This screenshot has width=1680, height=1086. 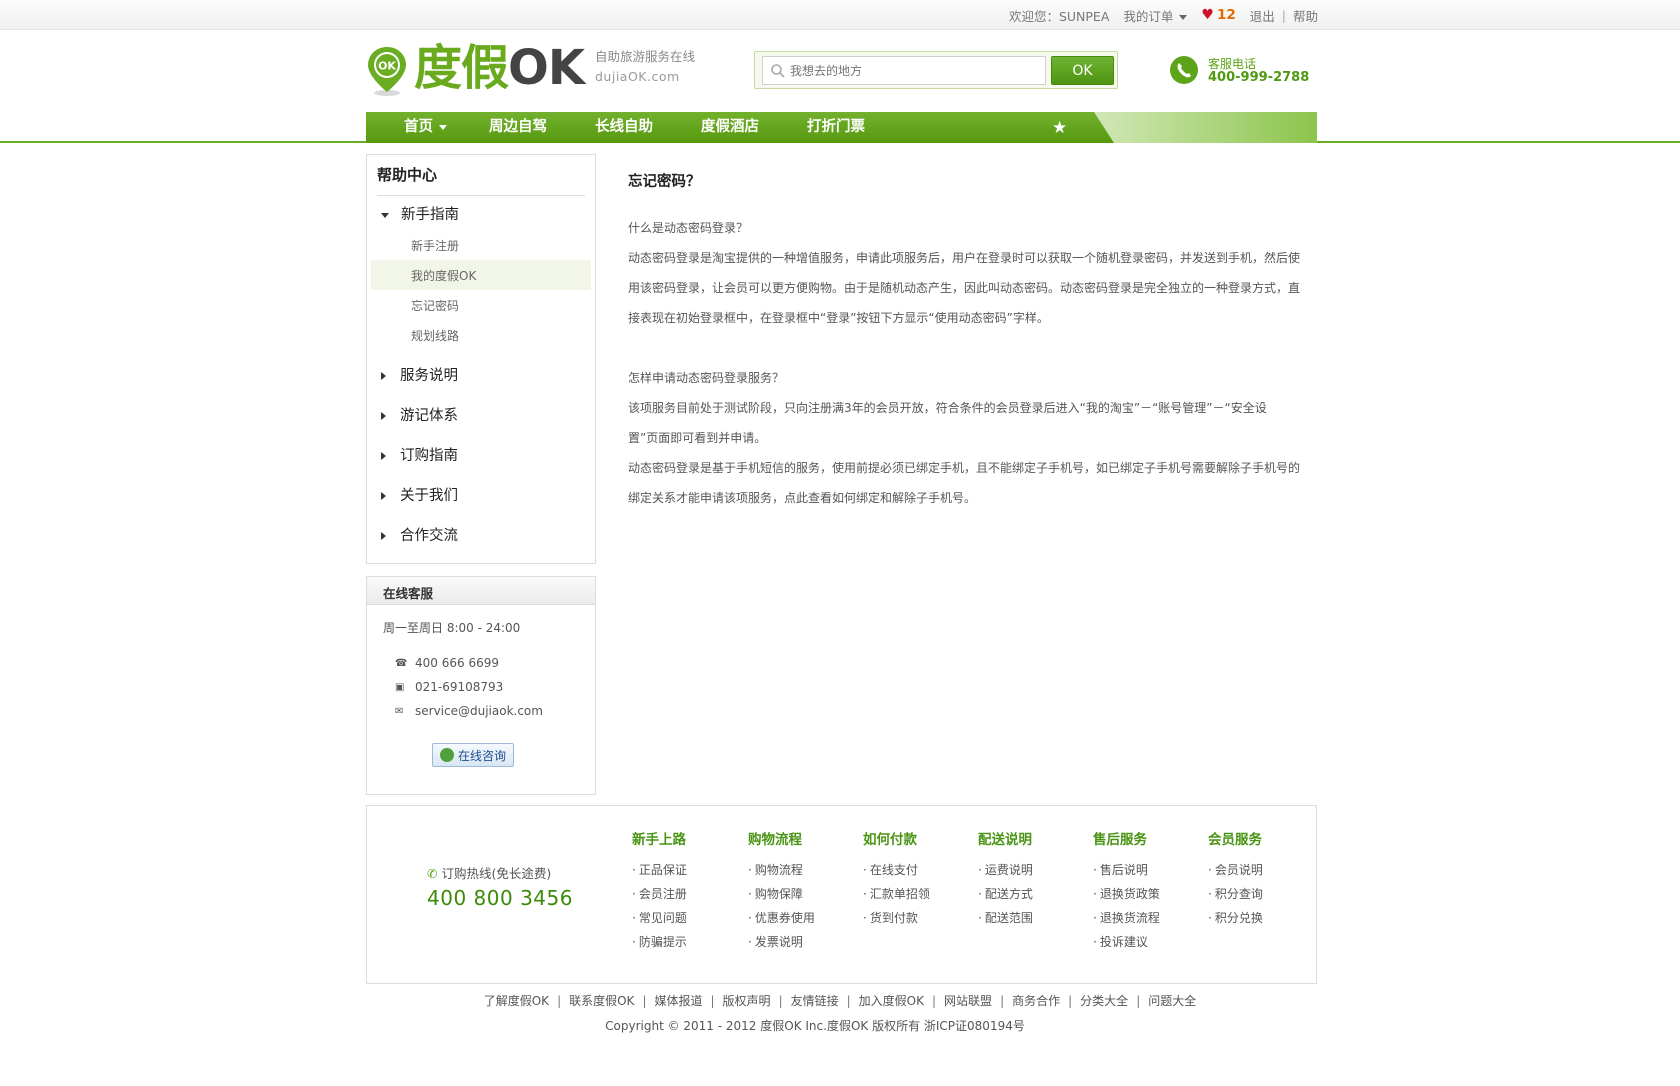 What do you see at coordinates (747, 1001) in the screenshot?
I see `footer-bottom-link: 版权声明` at bounding box center [747, 1001].